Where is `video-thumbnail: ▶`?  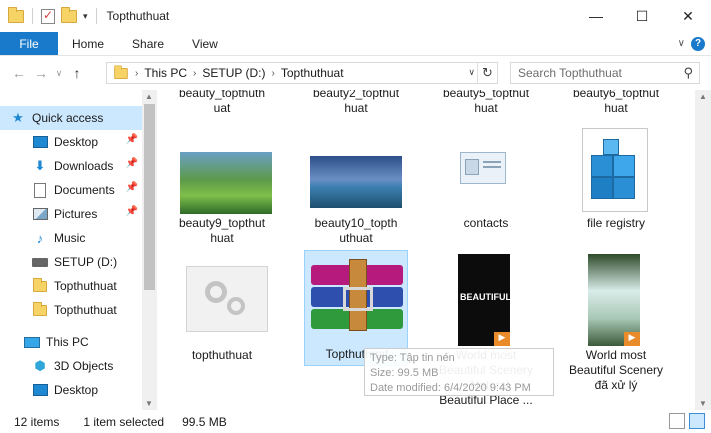
video-thumbnail: ▶ is located at coordinates (614, 300).